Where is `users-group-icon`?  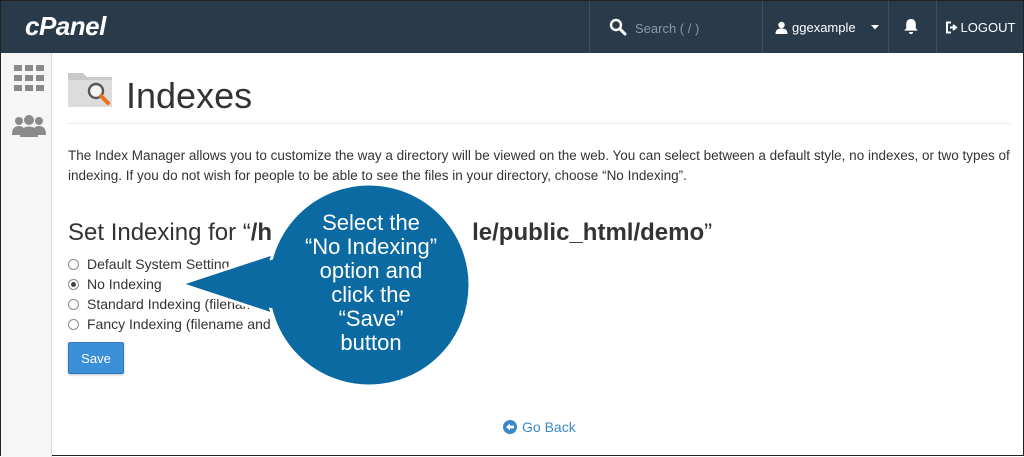 users-group-icon is located at coordinates (29, 126).